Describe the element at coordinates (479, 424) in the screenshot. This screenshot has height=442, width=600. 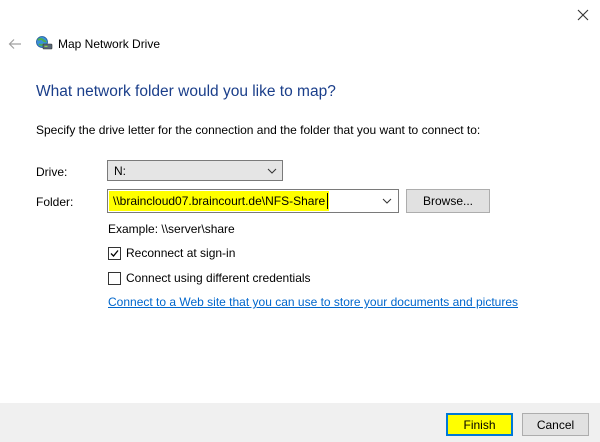
I see `finish-button: Finish` at that location.